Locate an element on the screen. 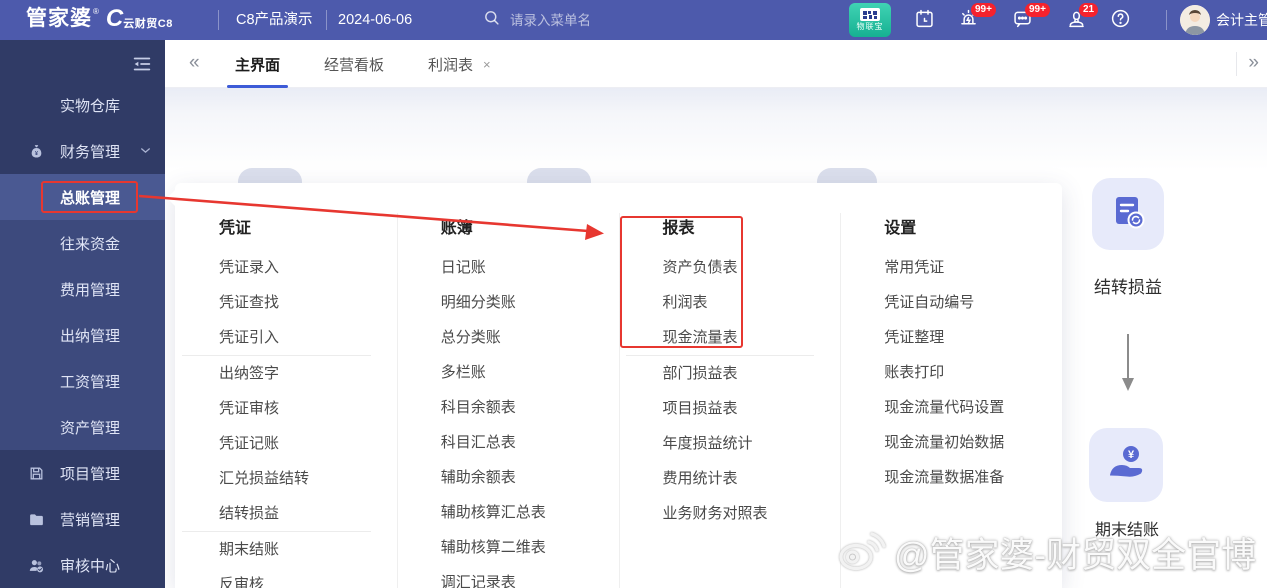 The height and width of the screenshot is (588, 1267). sidebar-item-label: 营销管理 is located at coordinates (90, 520).